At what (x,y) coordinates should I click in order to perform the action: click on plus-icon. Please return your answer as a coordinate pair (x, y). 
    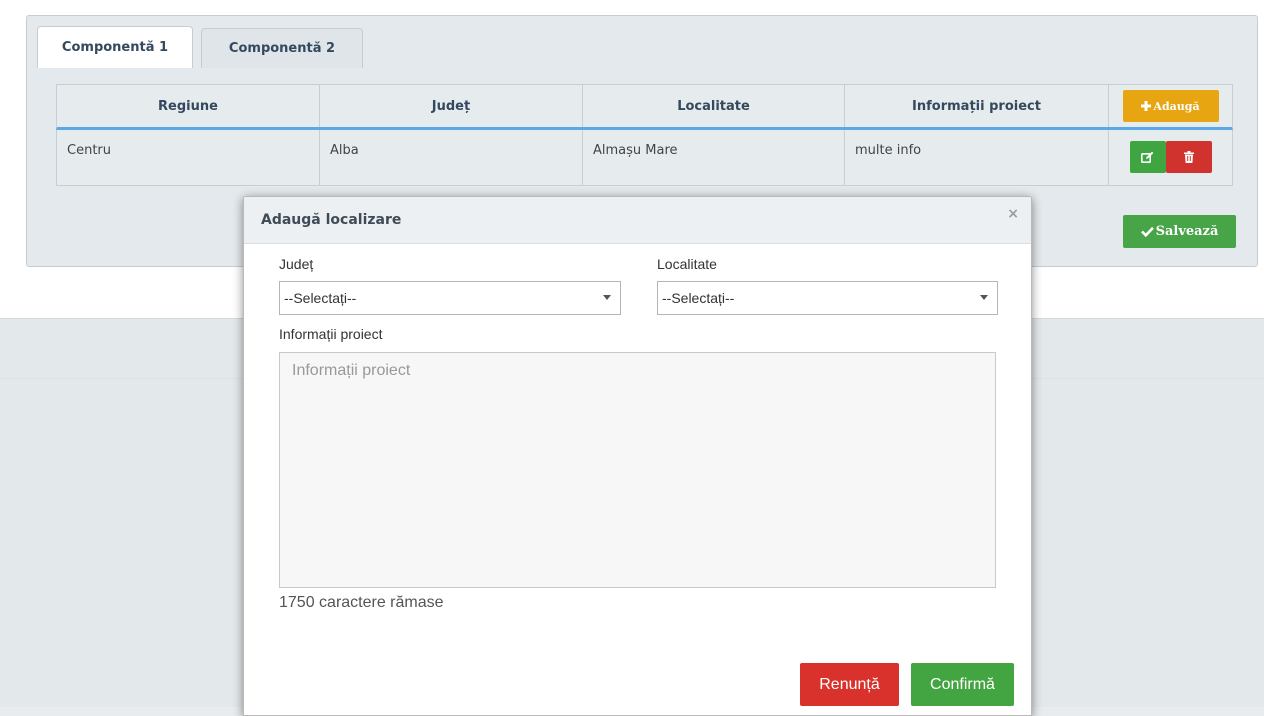
    Looking at the image, I should click on (1146, 106).